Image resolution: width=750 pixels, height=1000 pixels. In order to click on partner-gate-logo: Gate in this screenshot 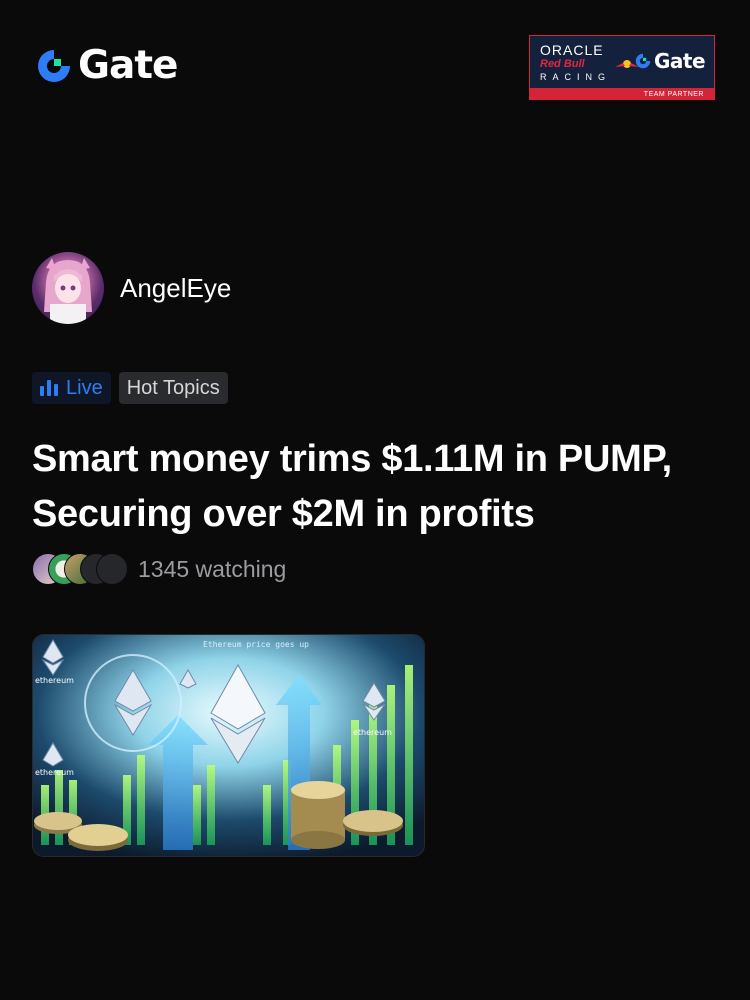, I will do `click(670, 61)`.